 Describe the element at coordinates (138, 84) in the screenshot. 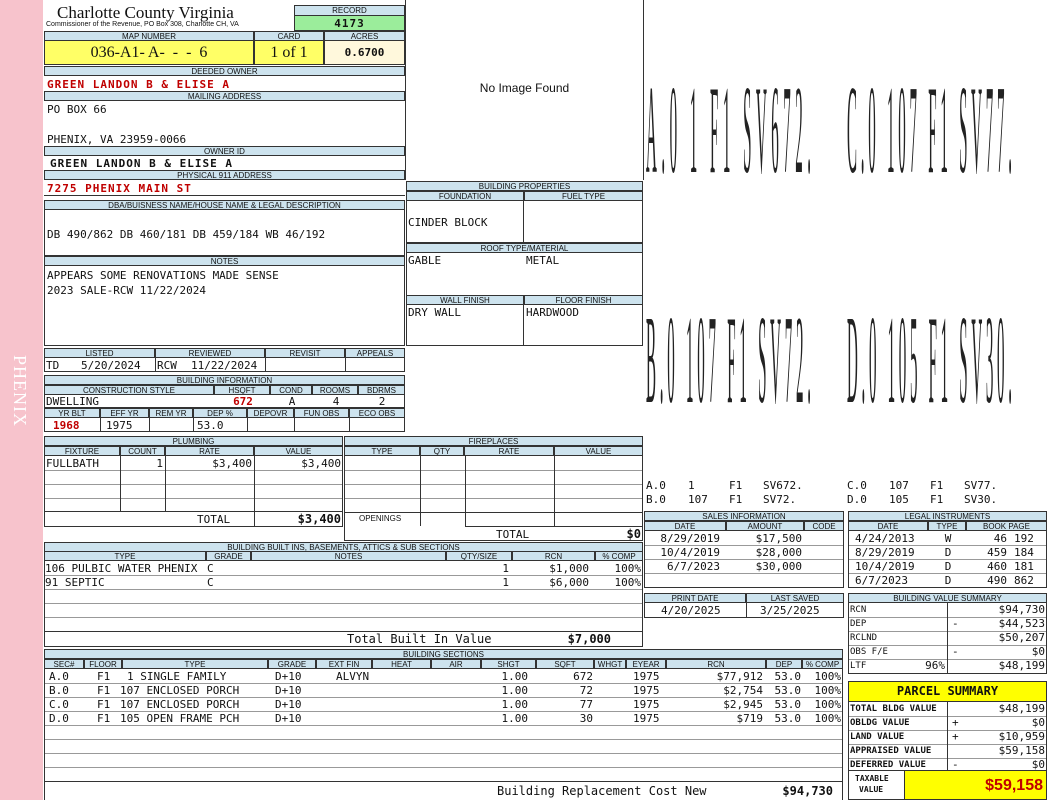

I see `deeded-owner: GREEN LANDON B & ELISE A` at that location.